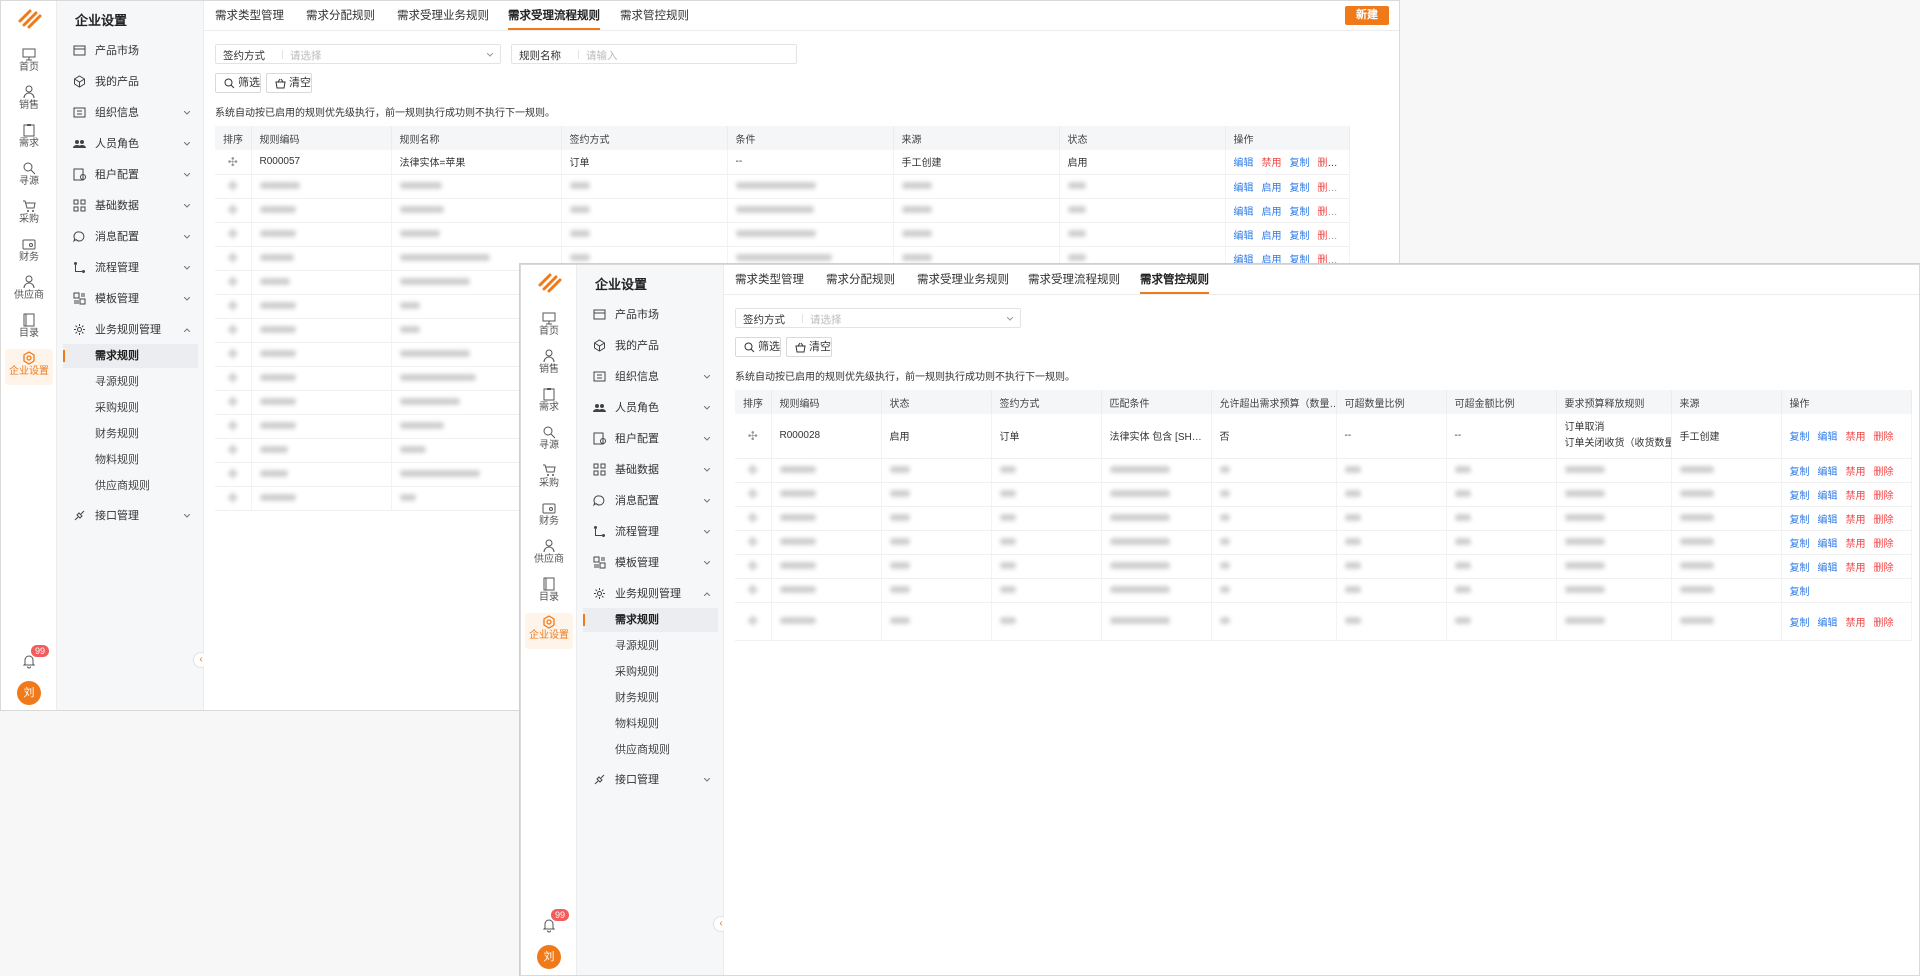  I want to click on tab-acceptance-business: 需求受理业务规则, so click(443, 16).